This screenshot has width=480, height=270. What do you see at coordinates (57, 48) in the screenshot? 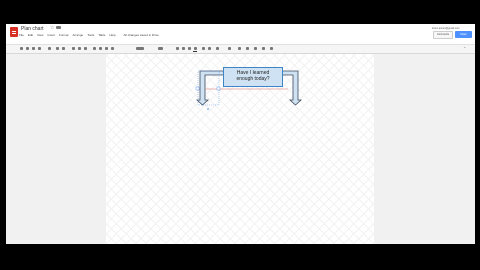
I see `select-icon` at bounding box center [57, 48].